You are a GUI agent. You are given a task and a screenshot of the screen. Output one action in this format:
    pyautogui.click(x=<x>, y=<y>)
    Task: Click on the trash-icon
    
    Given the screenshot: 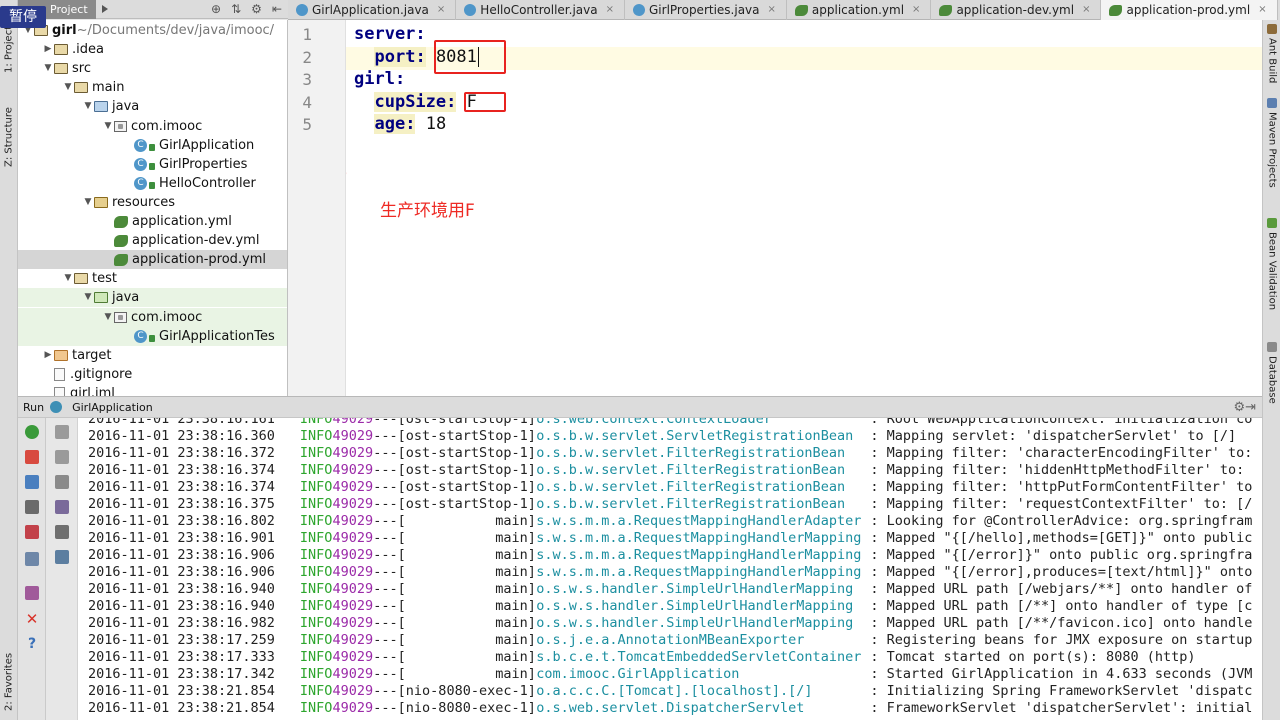 What is the action you would take?
    pyautogui.click(x=62, y=557)
    